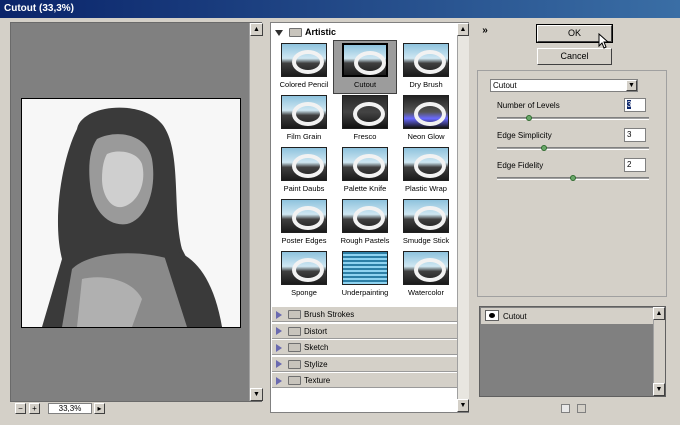  What do you see at coordinates (485, 31) in the screenshot?
I see `collapse-gallery-icon: »` at bounding box center [485, 31].